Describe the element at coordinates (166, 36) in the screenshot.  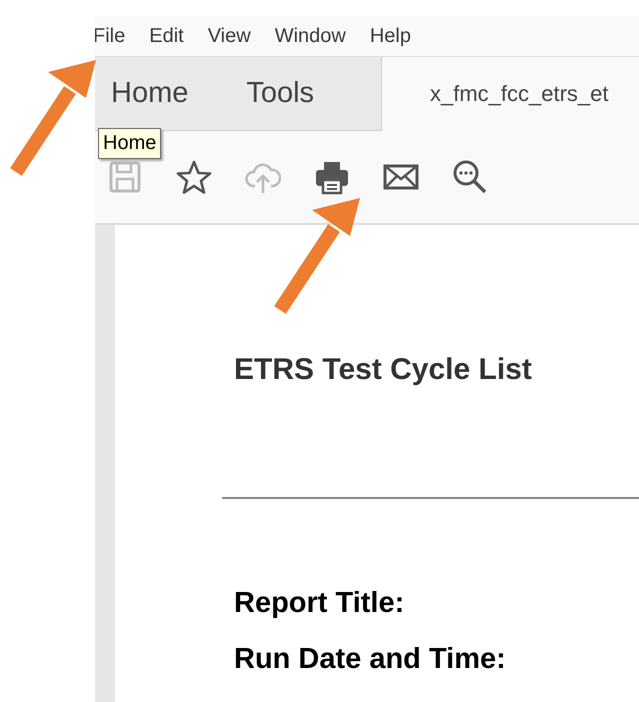
I see `menu-item: Edit` at that location.